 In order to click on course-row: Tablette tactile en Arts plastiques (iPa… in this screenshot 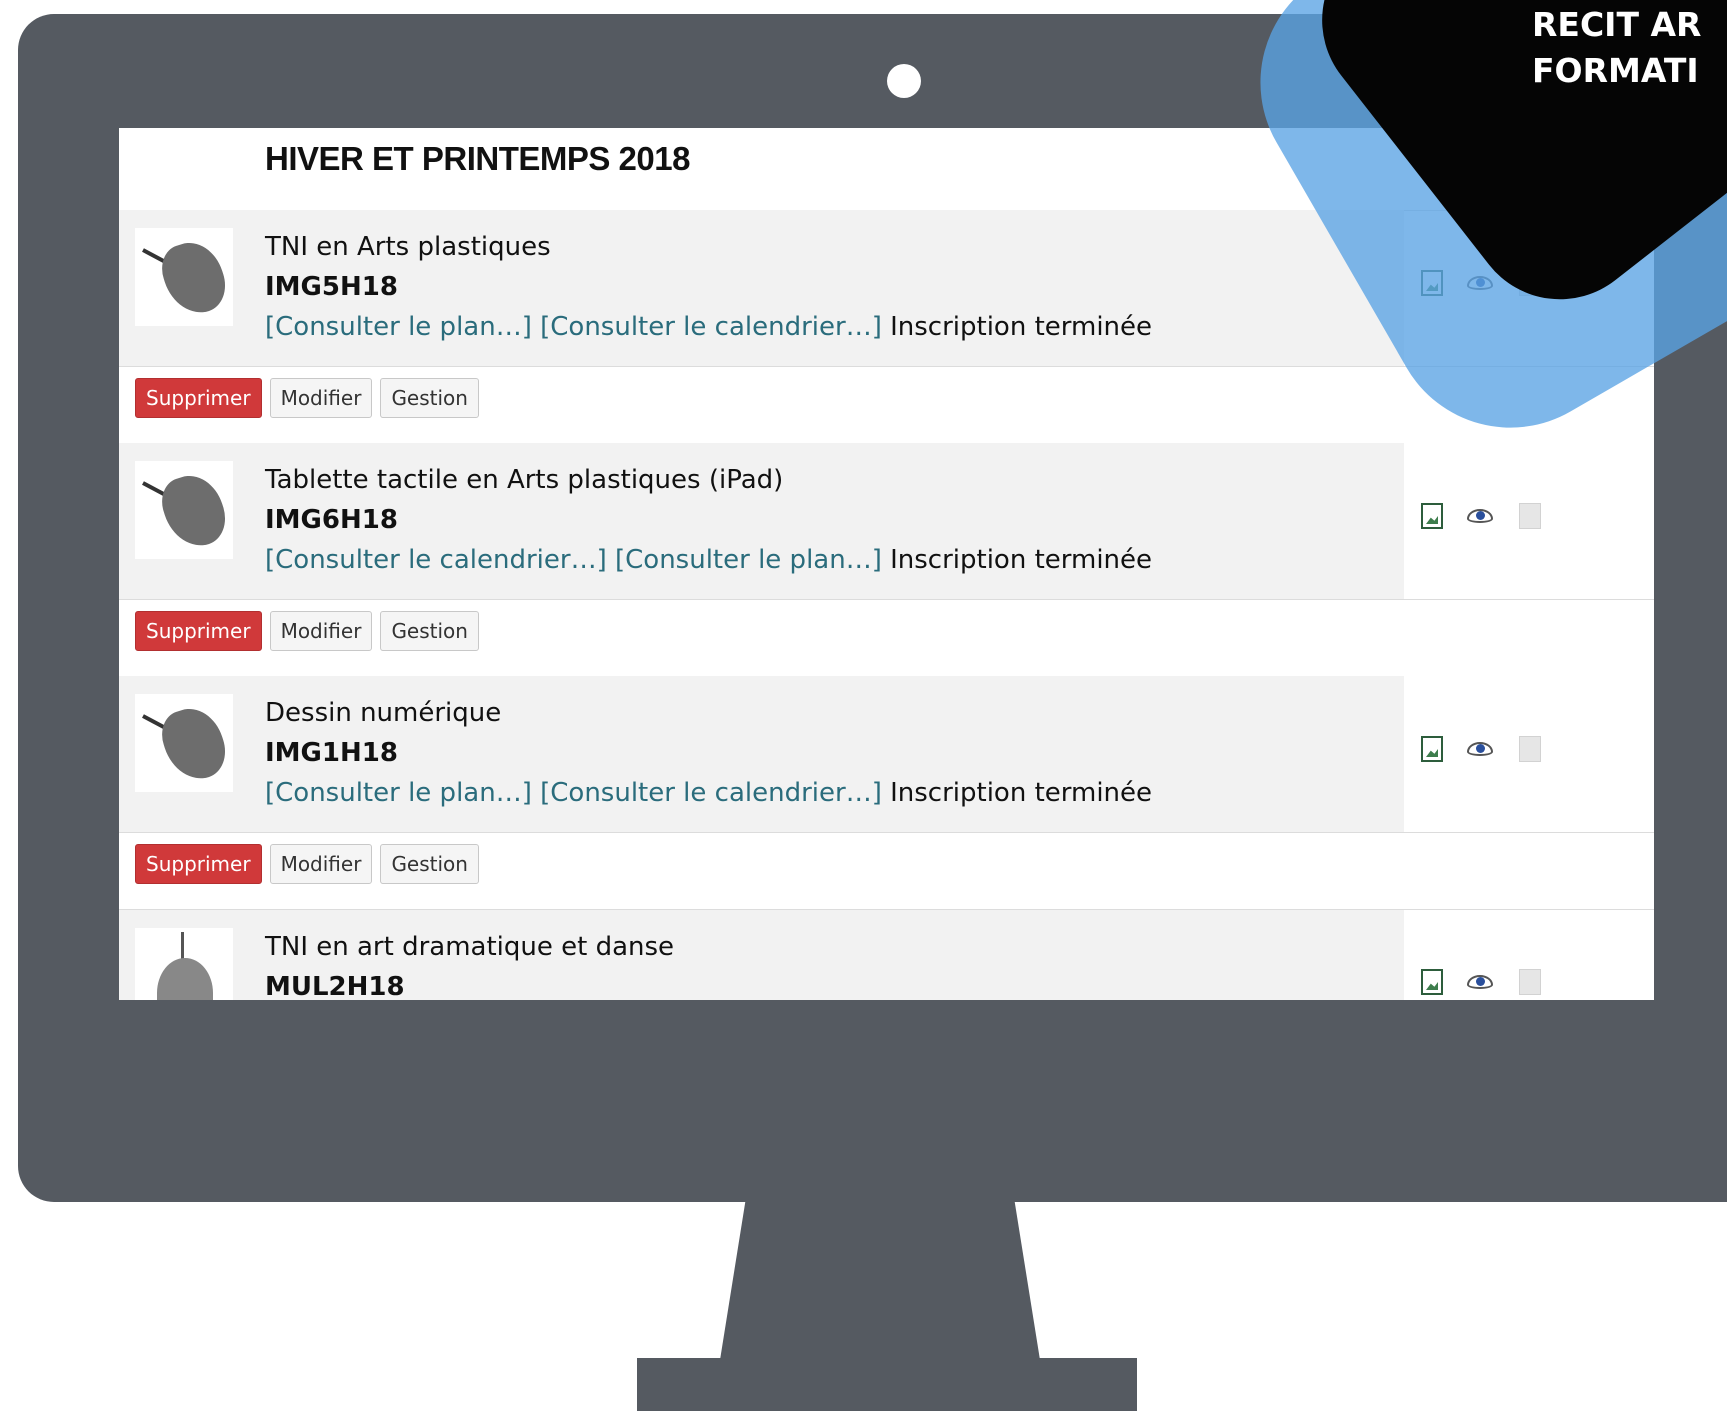, I will do `click(761, 521)`.